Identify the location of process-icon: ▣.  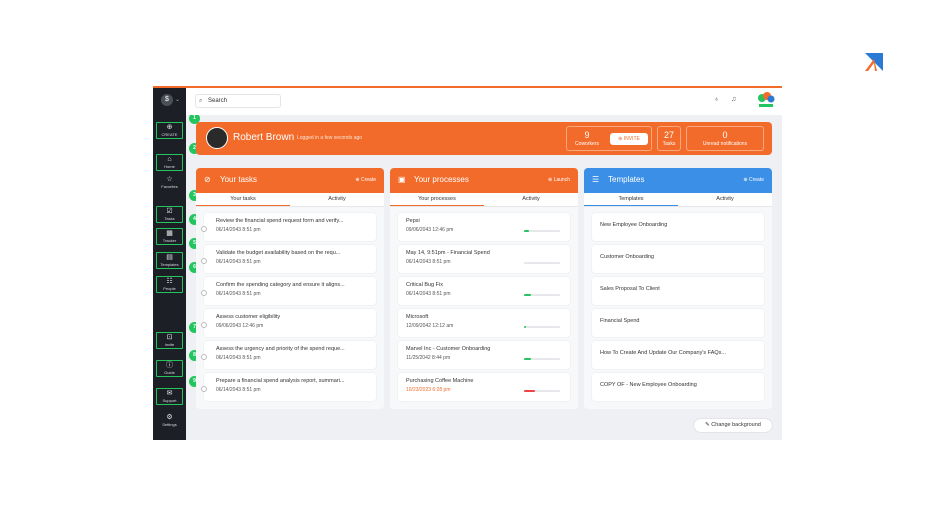
(402, 179).